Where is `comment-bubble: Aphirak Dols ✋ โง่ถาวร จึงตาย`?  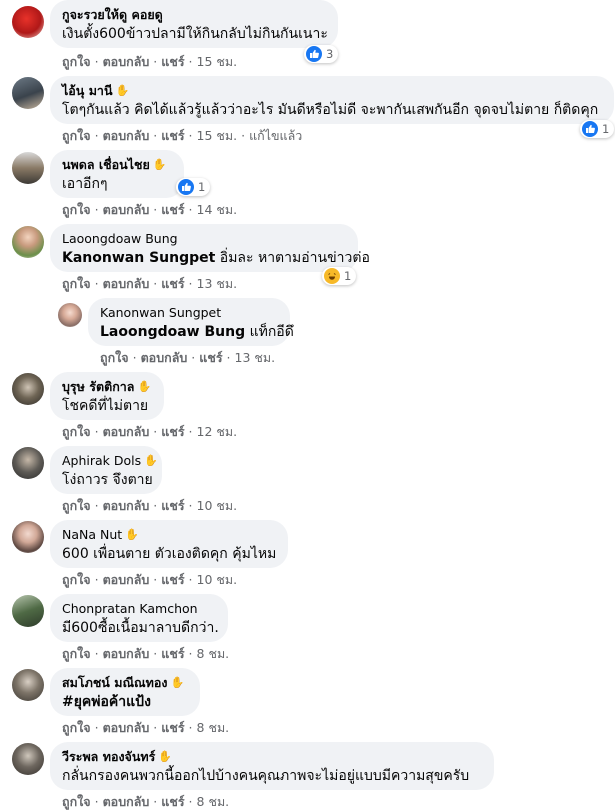
comment-bubble: Aphirak Dols ✋ โง่ถาวร จึงตาย is located at coordinates (106, 470).